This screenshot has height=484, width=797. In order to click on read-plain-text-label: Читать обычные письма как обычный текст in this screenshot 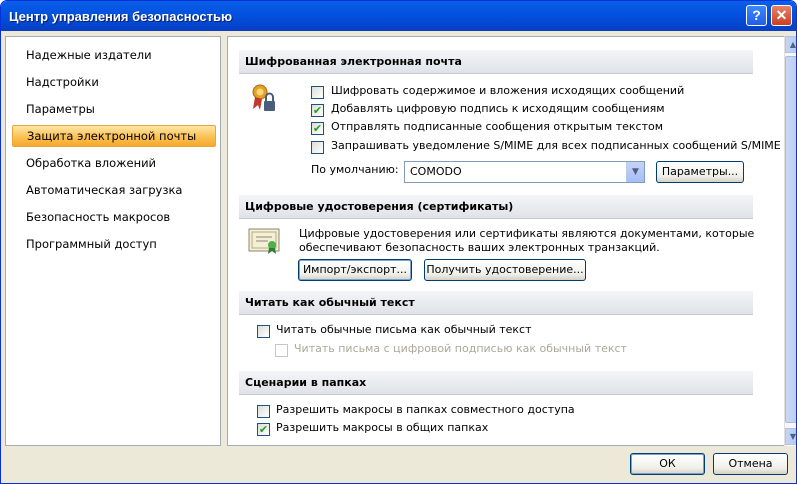, I will do `click(404, 329)`.